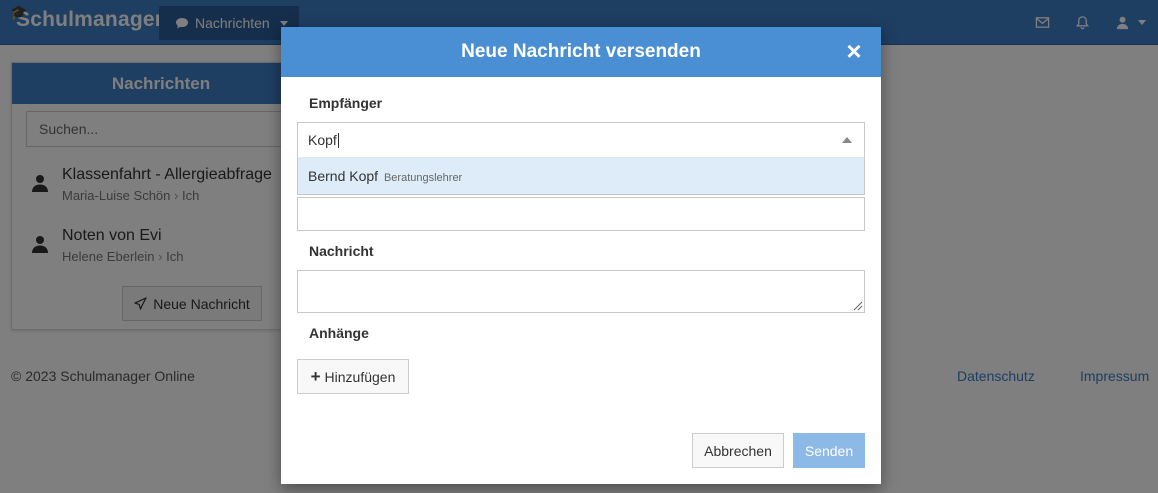 The width and height of the screenshot is (1158, 493). Describe the element at coordinates (339, 333) in the screenshot. I see `attachments-label: Anhänge` at that location.